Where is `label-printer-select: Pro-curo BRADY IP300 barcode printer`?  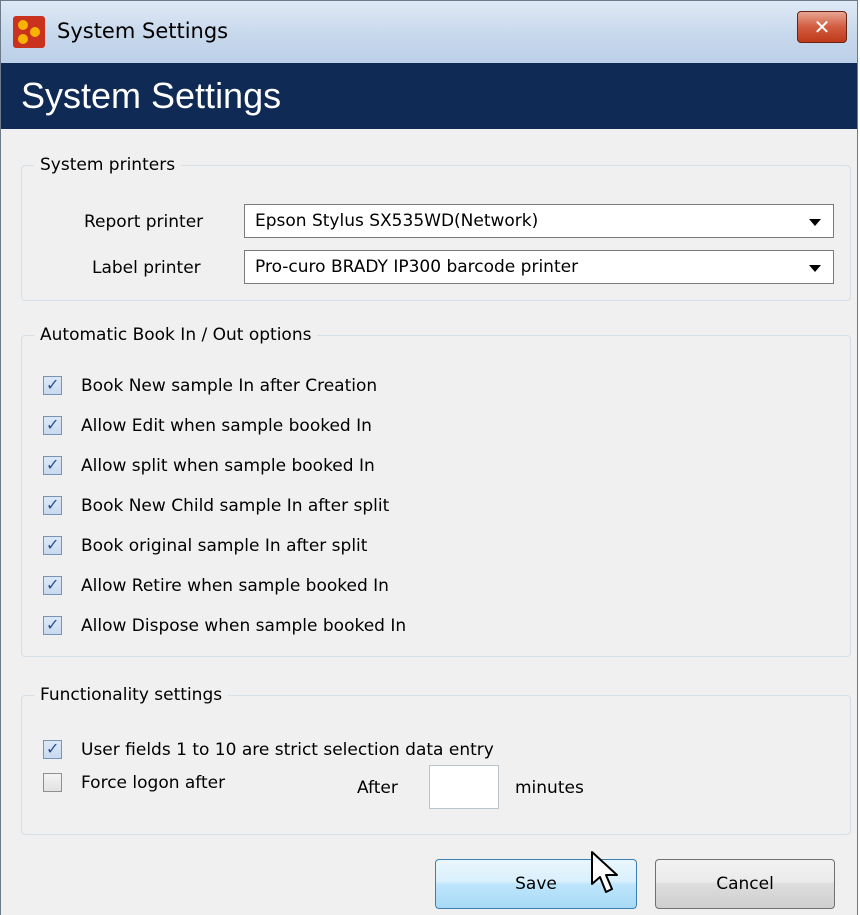 label-printer-select: Pro-curo BRADY IP300 barcode printer is located at coordinates (539, 267).